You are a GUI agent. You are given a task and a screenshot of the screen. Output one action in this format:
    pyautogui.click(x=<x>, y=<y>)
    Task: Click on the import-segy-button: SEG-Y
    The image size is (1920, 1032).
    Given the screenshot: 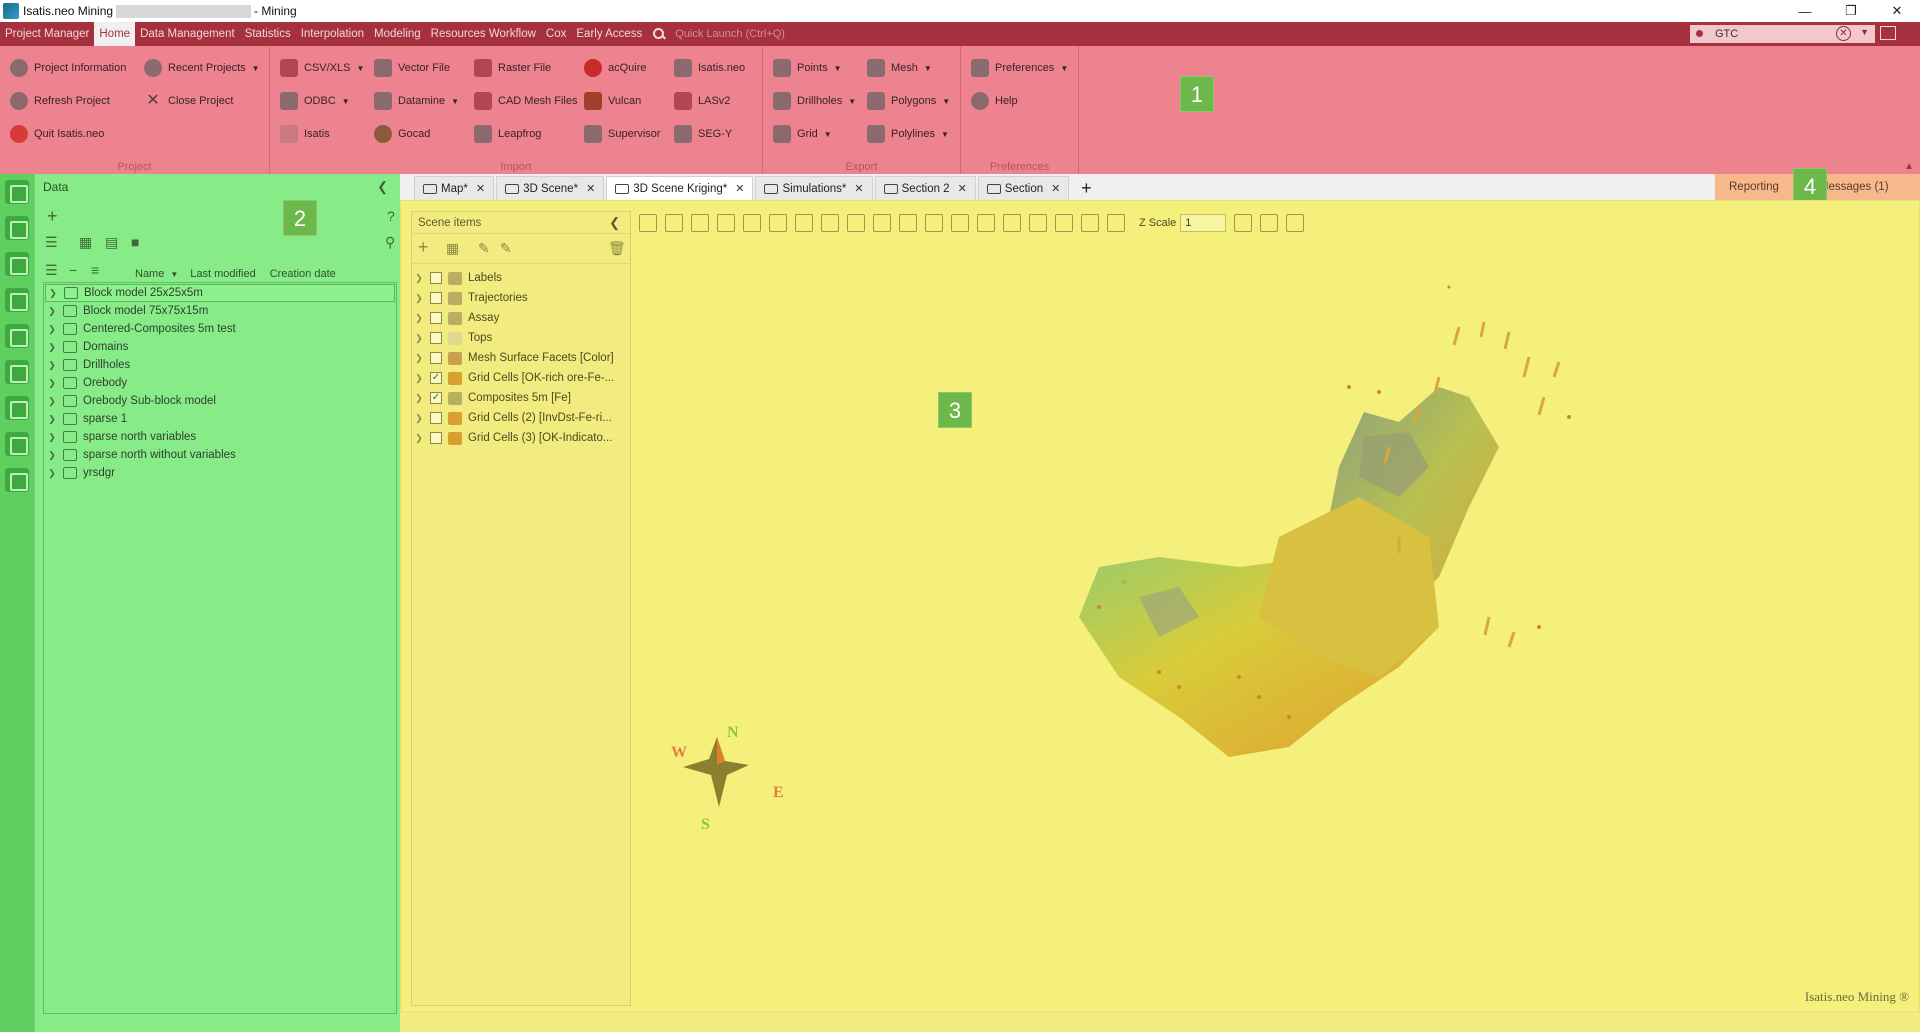 What is the action you would take?
    pyautogui.click(x=703, y=134)
    